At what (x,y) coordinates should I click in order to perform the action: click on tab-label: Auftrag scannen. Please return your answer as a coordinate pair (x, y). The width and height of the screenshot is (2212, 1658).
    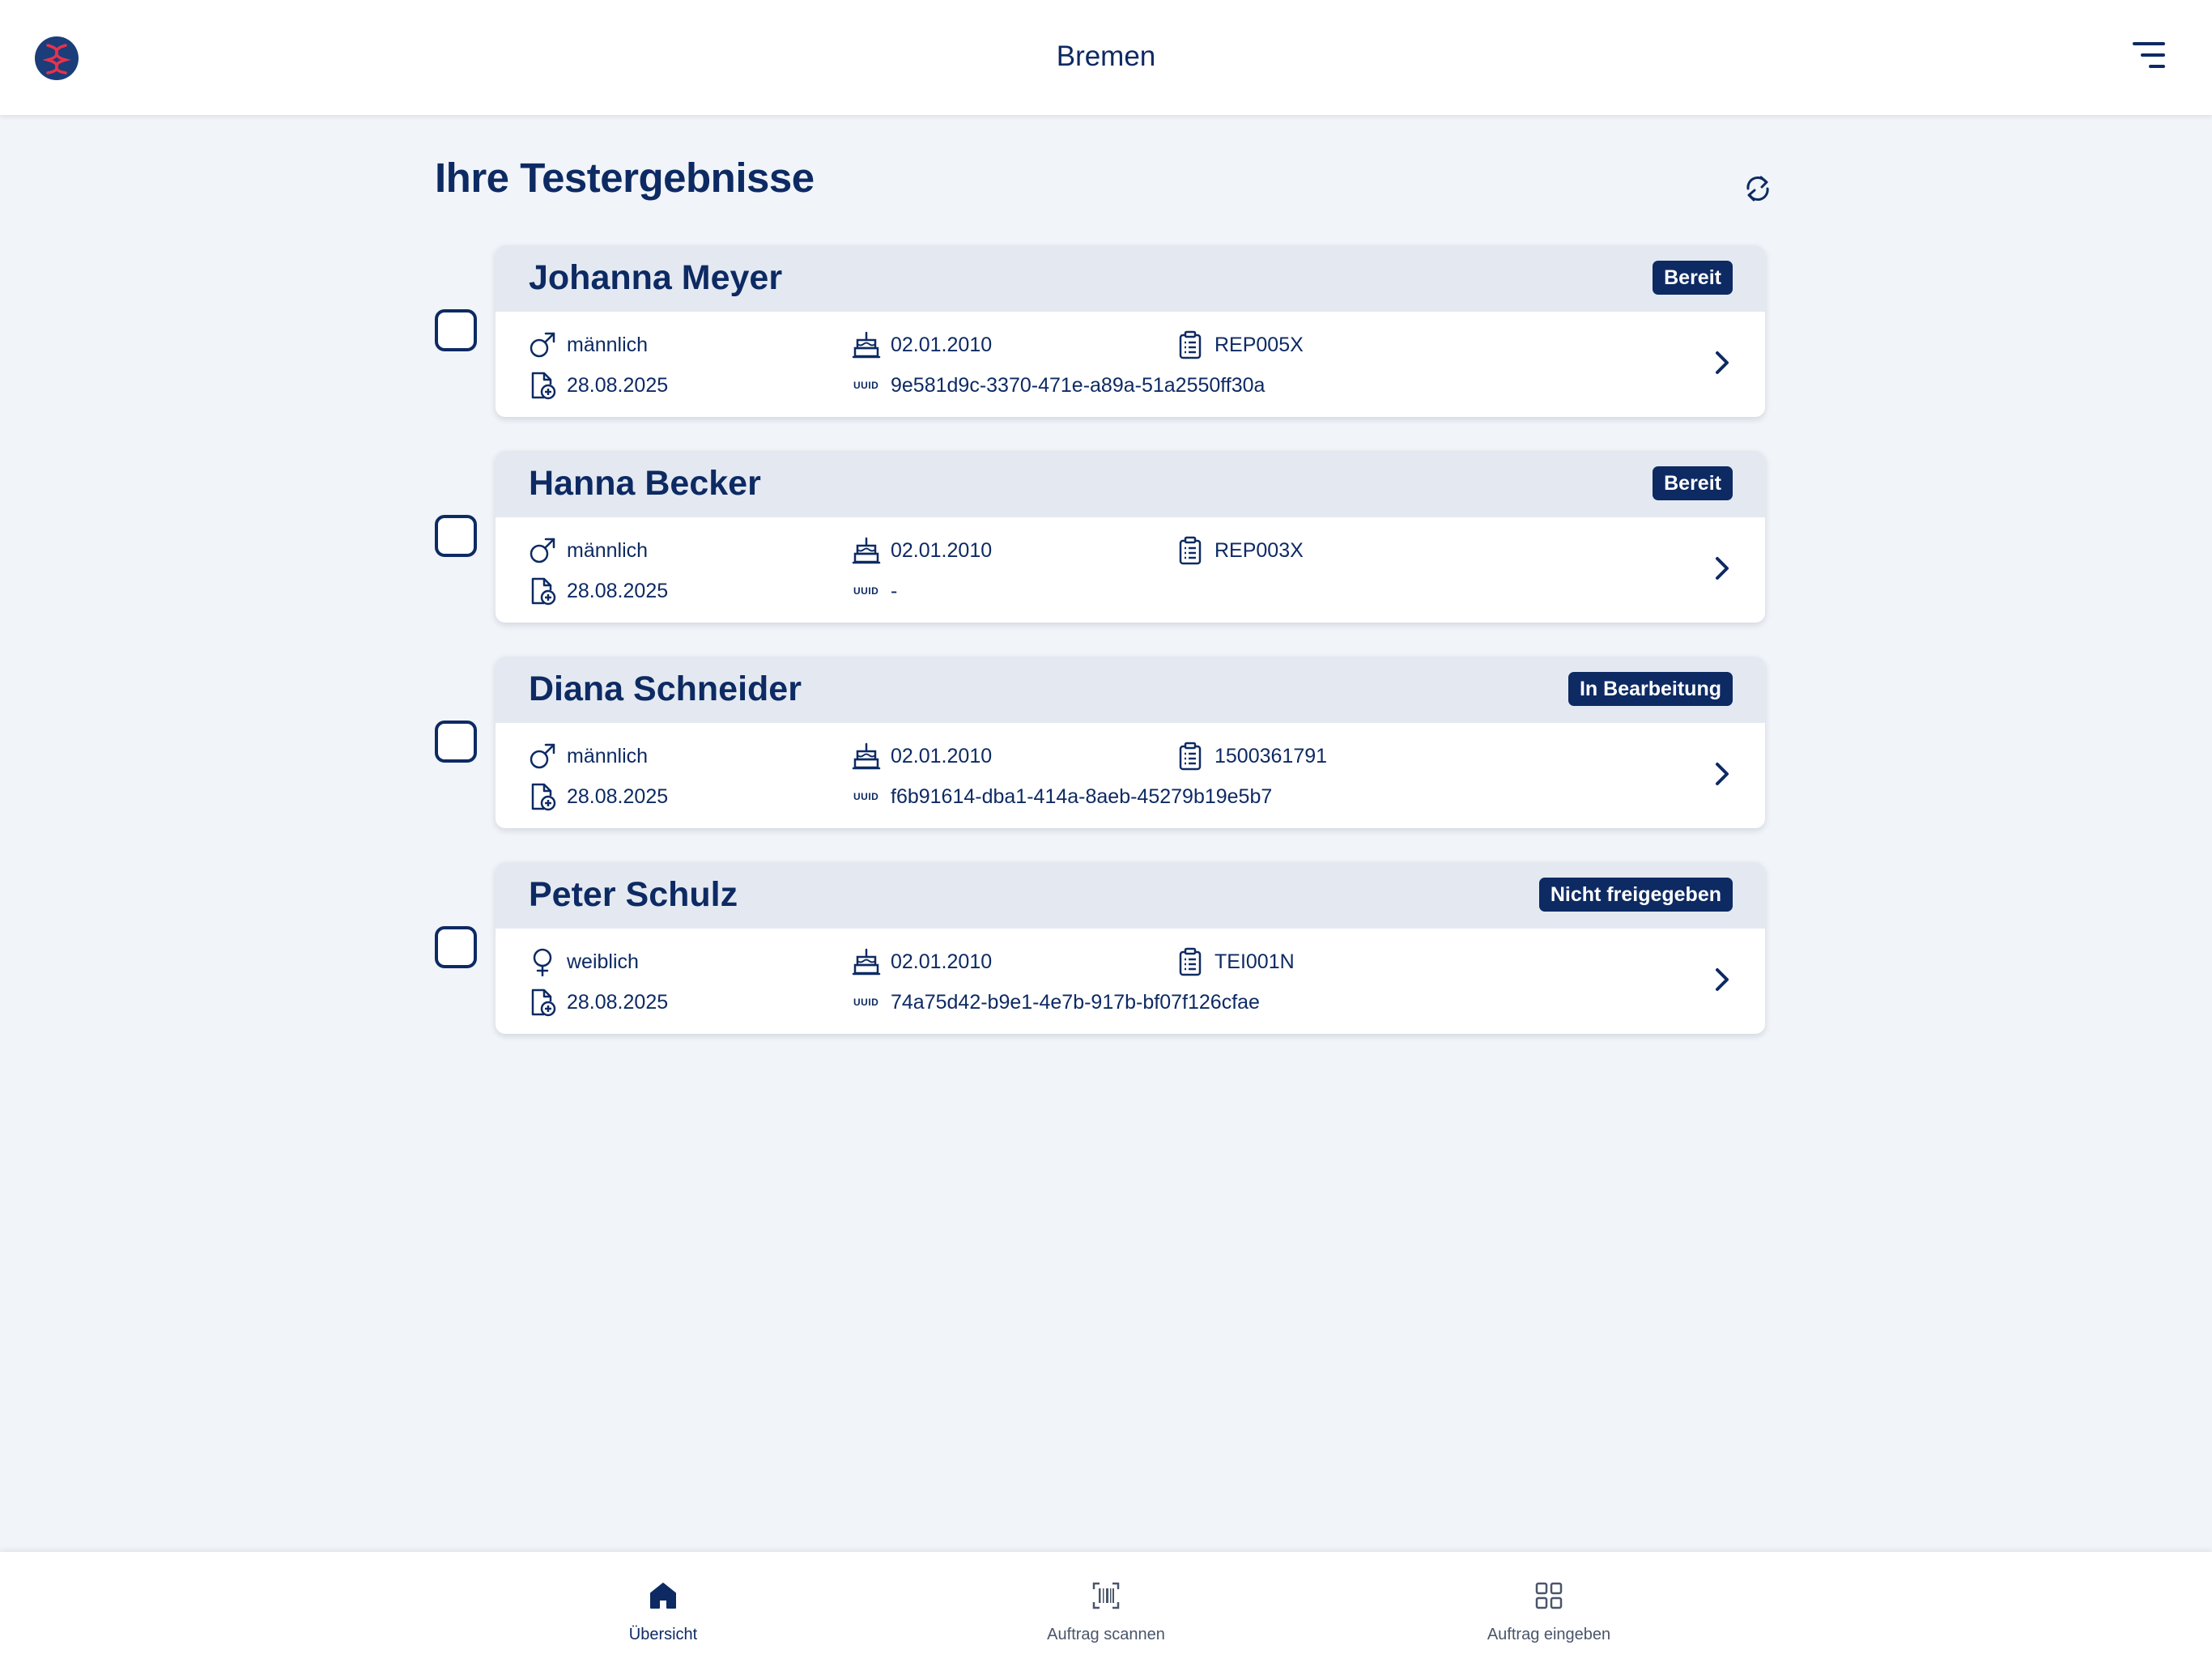
    Looking at the image, I should click on (1106, 1634).